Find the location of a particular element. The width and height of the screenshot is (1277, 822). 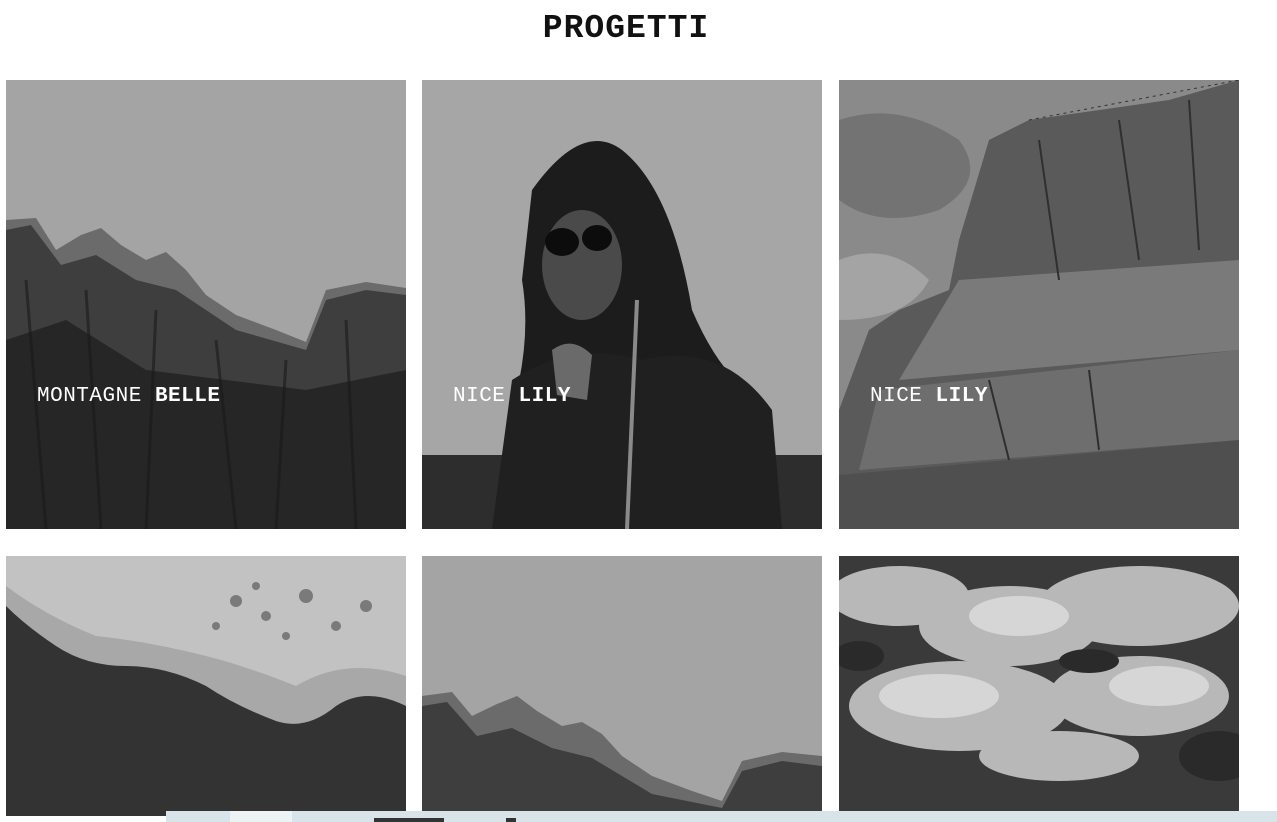

bottom-bar is located at coordinates (721, 816).